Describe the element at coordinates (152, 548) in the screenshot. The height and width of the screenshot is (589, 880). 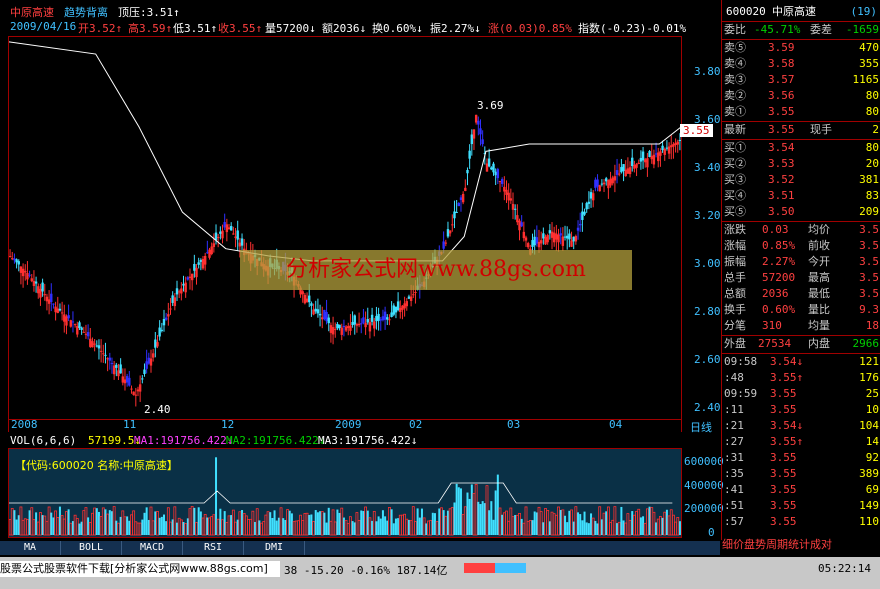
I see `tab-macd: MACD` at that location.